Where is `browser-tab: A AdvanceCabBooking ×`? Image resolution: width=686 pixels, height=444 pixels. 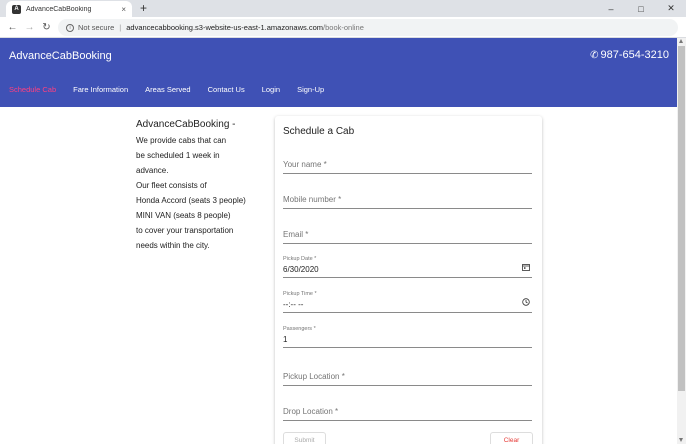
browser-tab: A AdvanceCabBooking × is located at coordinates (69, 9).